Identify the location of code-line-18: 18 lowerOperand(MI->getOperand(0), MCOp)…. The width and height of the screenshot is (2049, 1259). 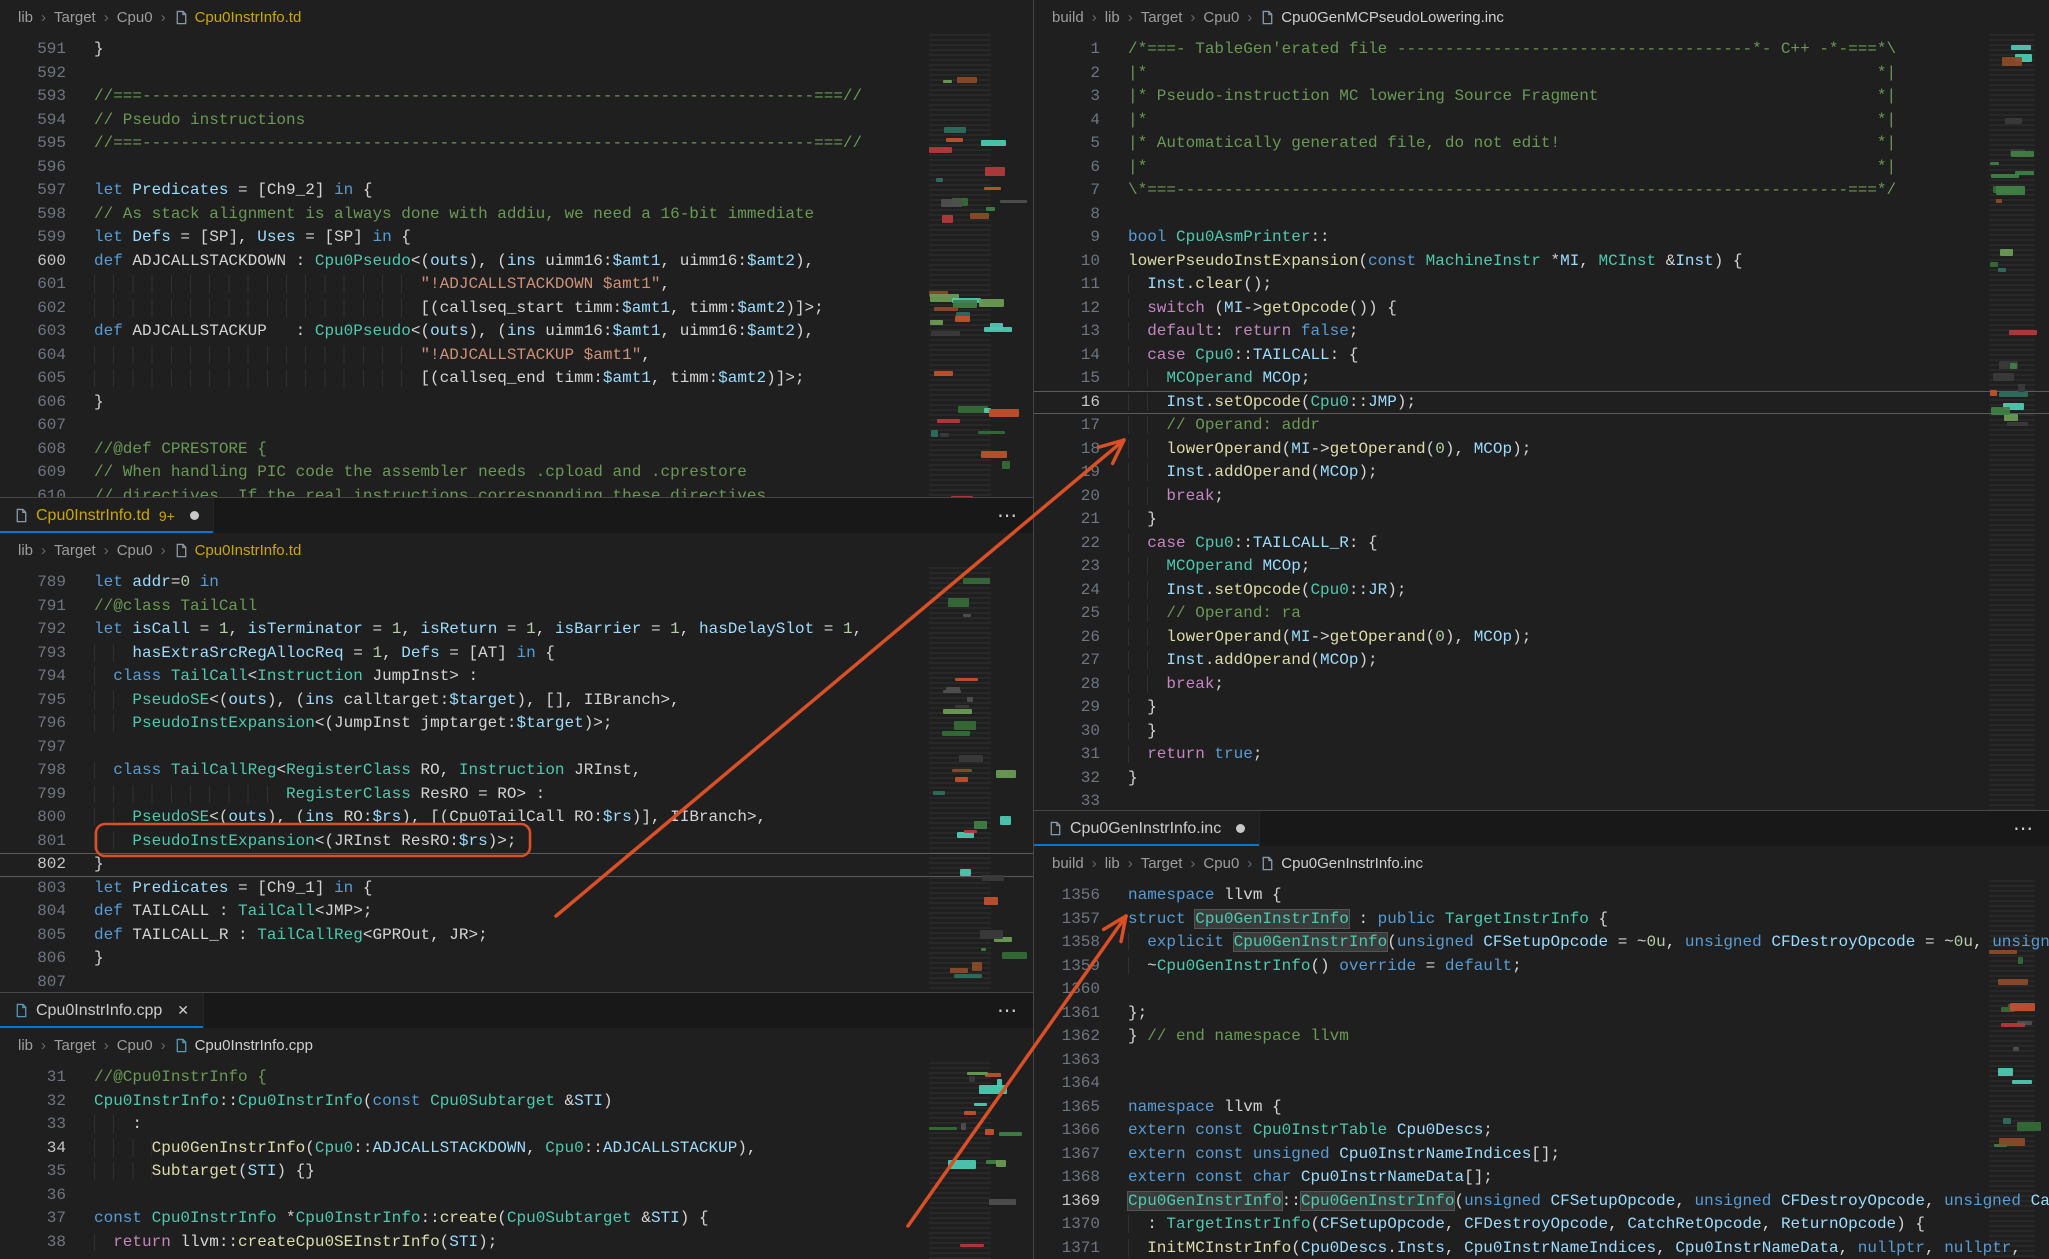
(1541, 450).